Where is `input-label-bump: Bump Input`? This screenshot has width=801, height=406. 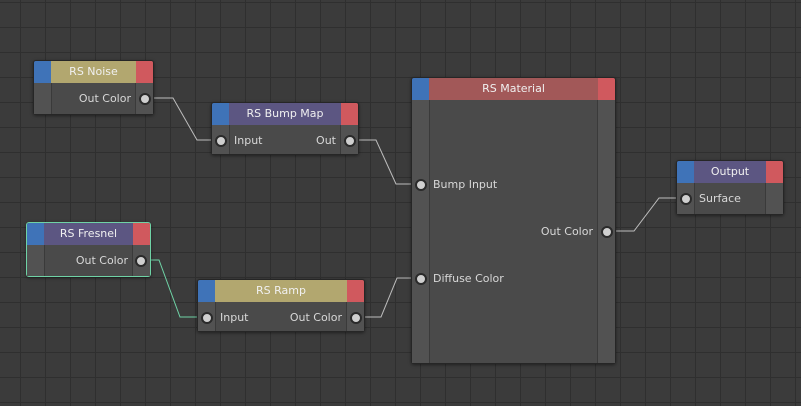 input-label-bump: Bump Input is located at coordinates (465, 184).